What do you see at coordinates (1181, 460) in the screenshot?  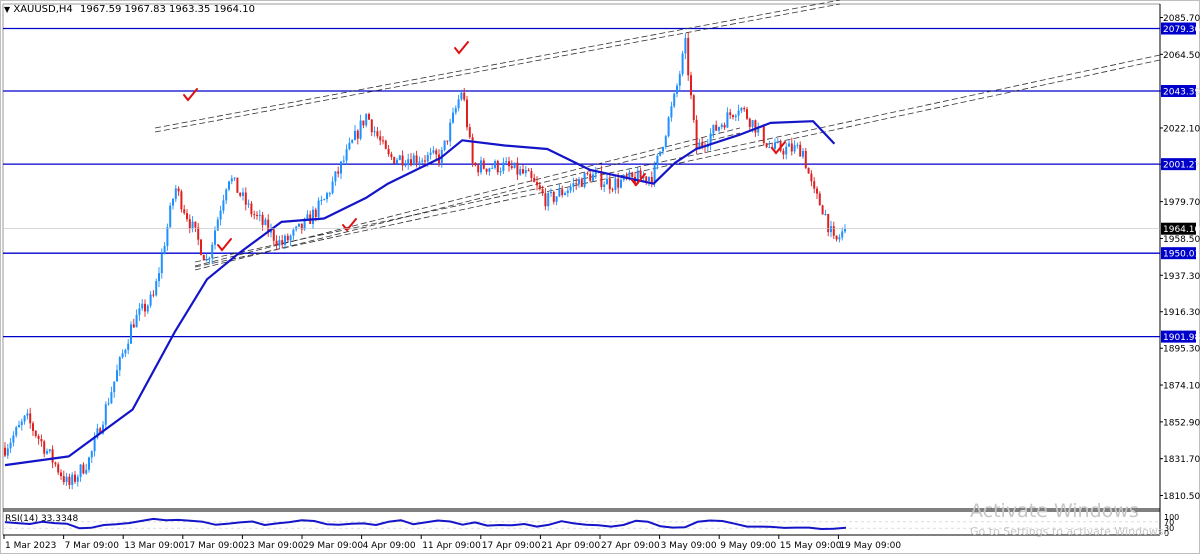 I see `price-tick-label: 1831.70` at bounding box center [1181, 460].